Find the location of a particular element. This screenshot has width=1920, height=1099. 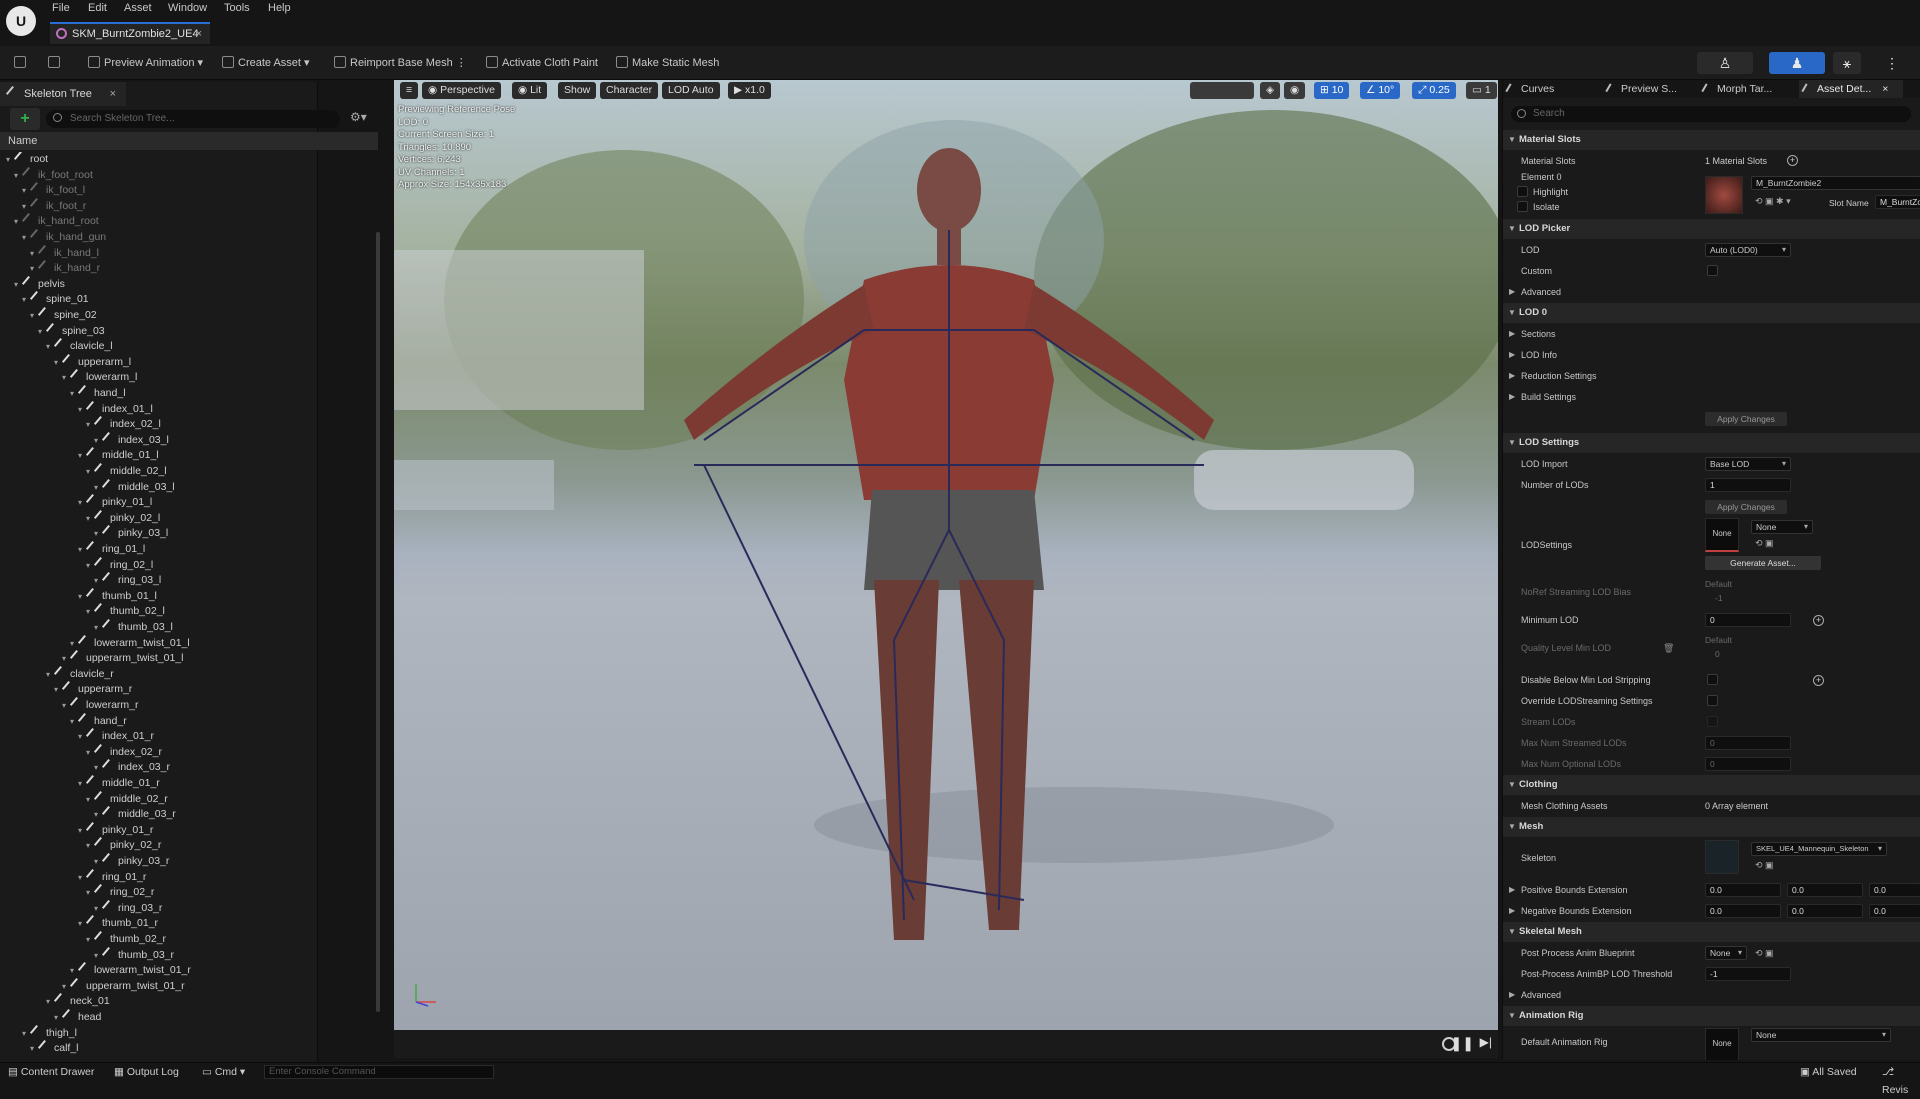

lod-import-select: Base LOD ▾ is located at coordinates (1748, 464).